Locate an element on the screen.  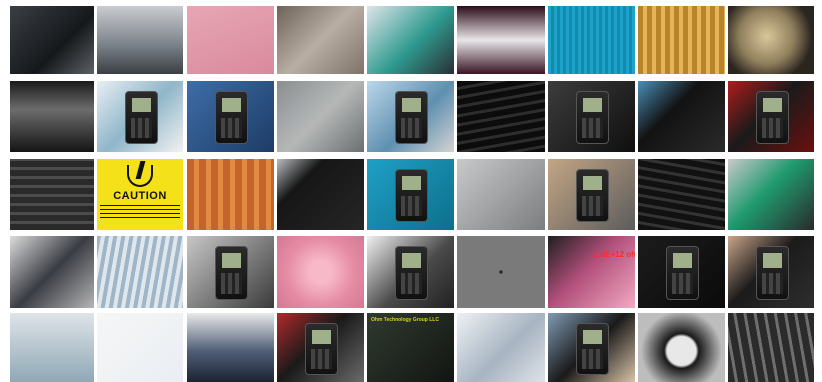
esd-symbol-icon is located at coordinates (140, 176).